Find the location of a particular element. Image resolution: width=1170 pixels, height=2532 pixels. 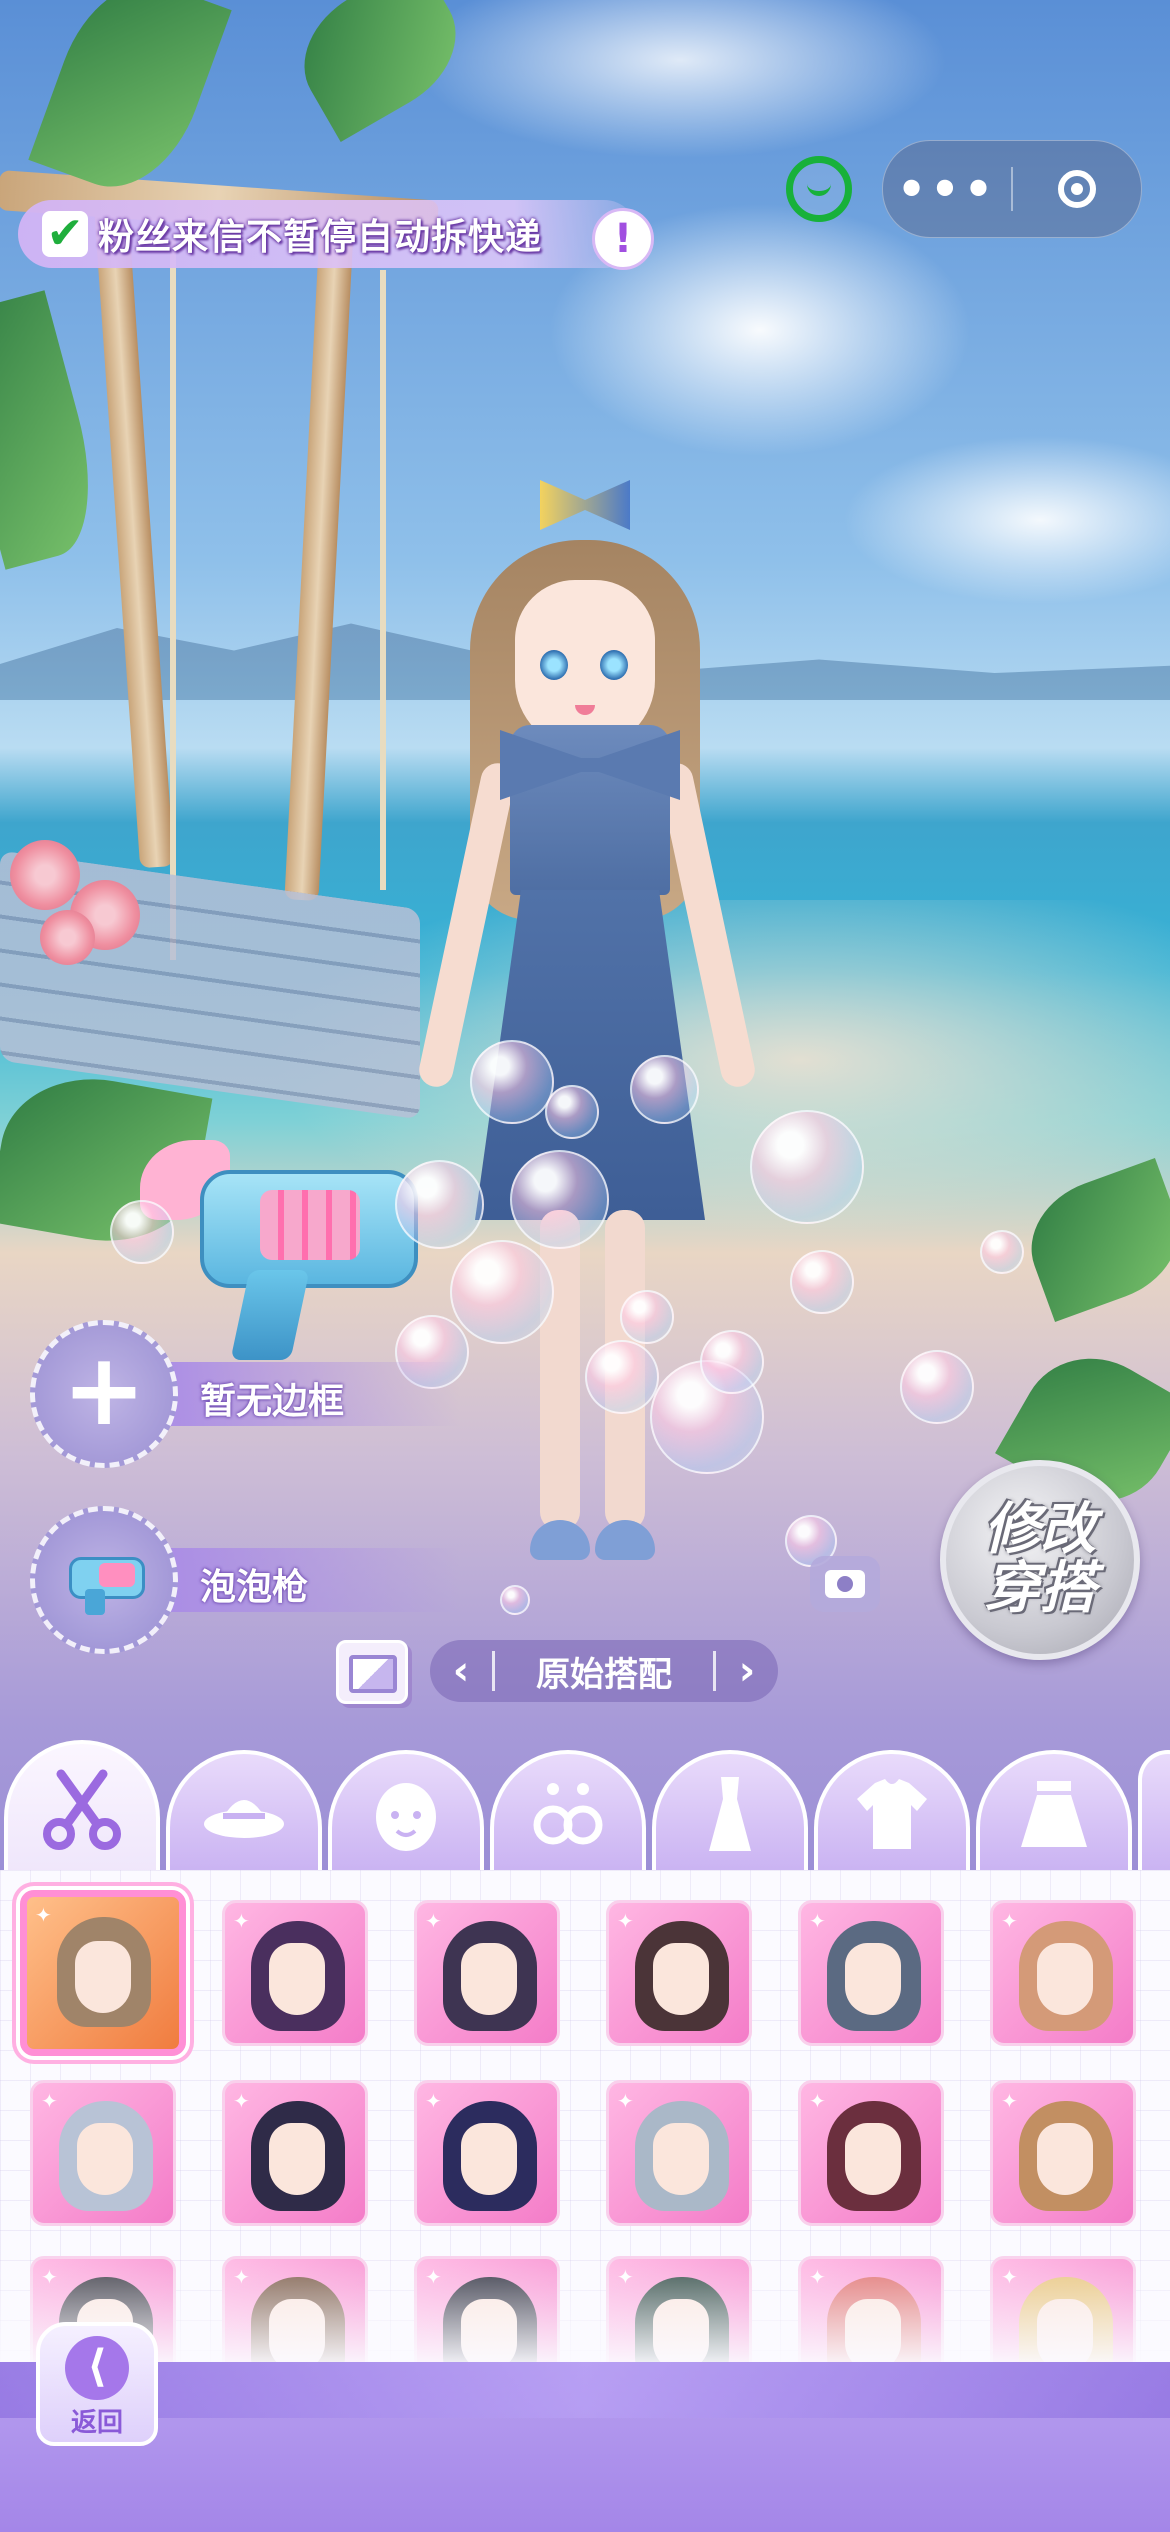

close-miniprogram-button is located at coordinates (1077, 189).